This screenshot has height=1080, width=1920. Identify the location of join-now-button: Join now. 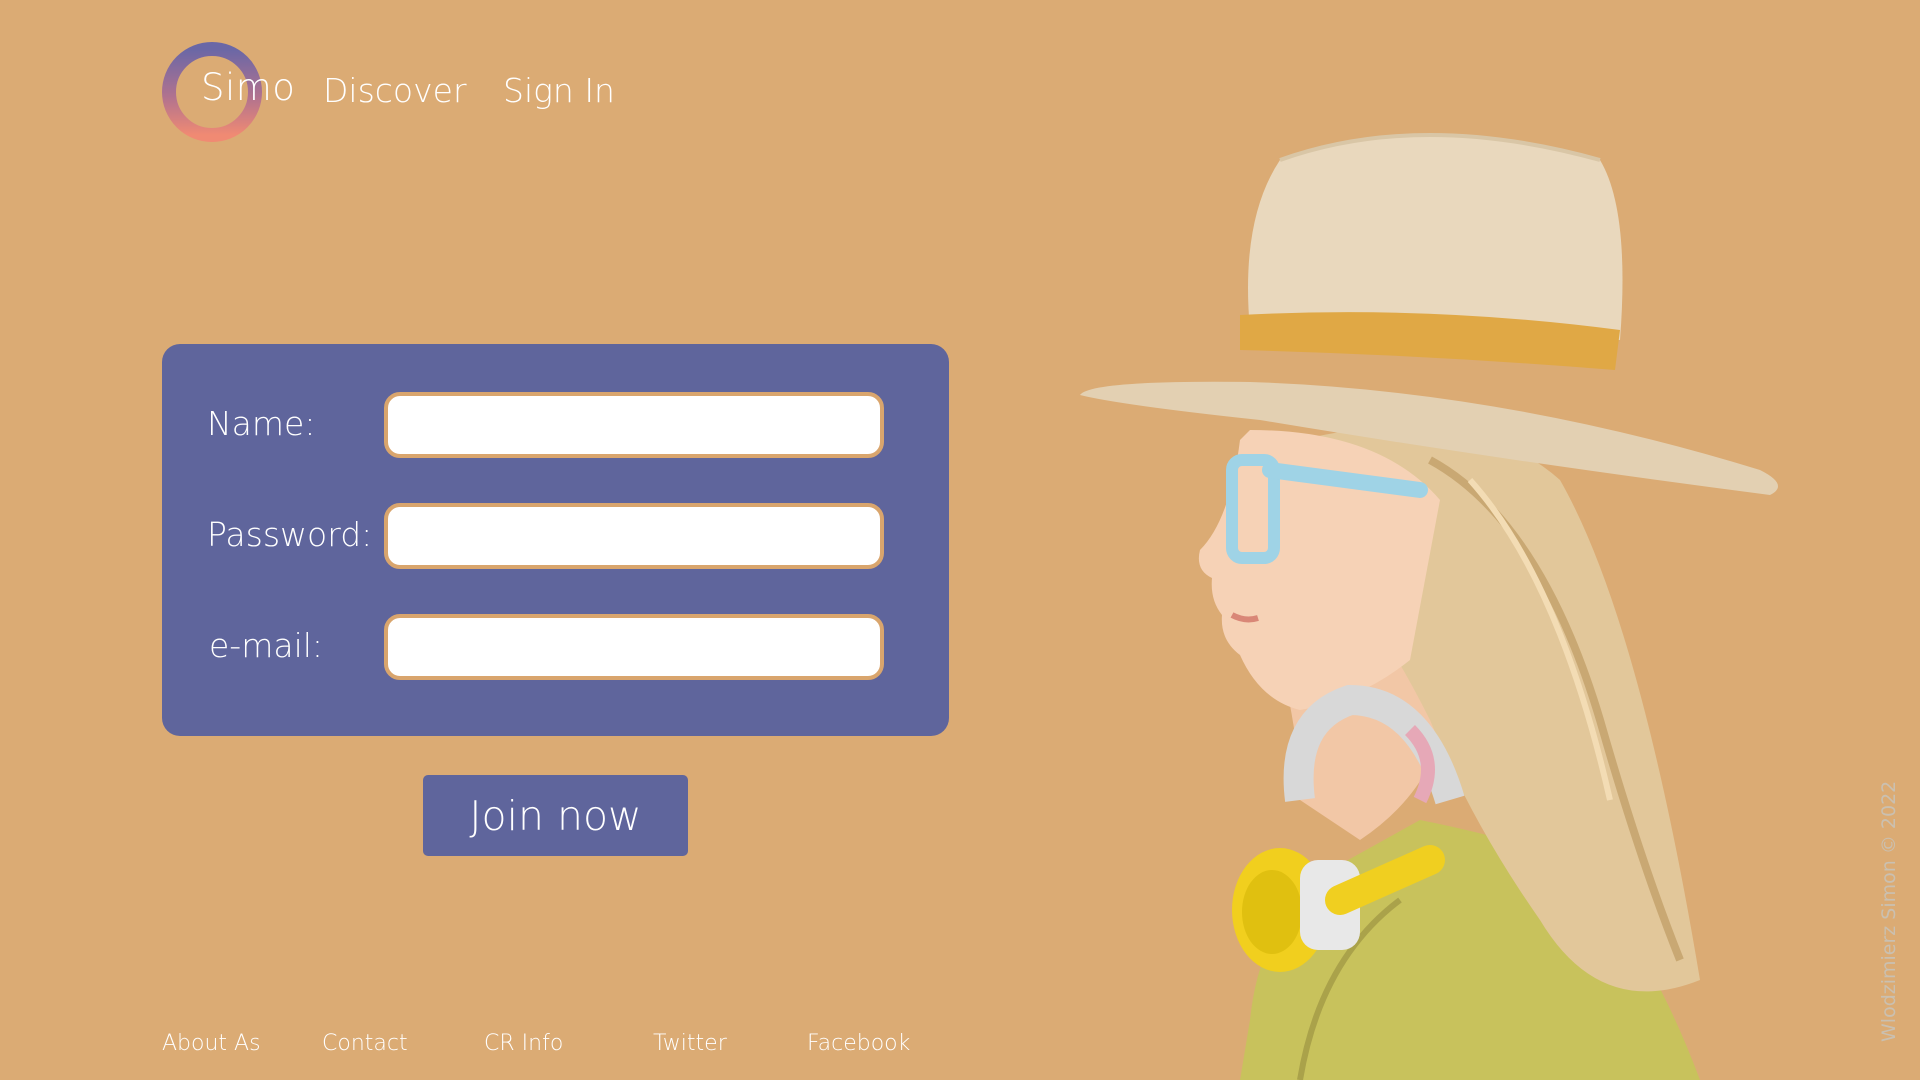
(555, 815).